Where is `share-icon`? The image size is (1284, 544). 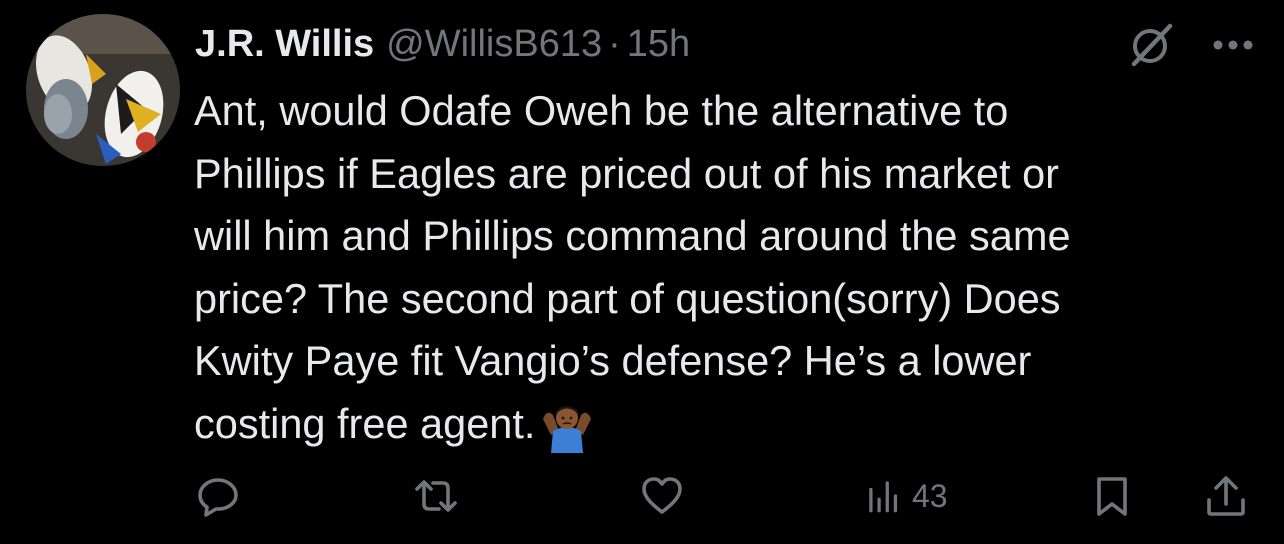
share-icon is located at coordinates (1226, 496).